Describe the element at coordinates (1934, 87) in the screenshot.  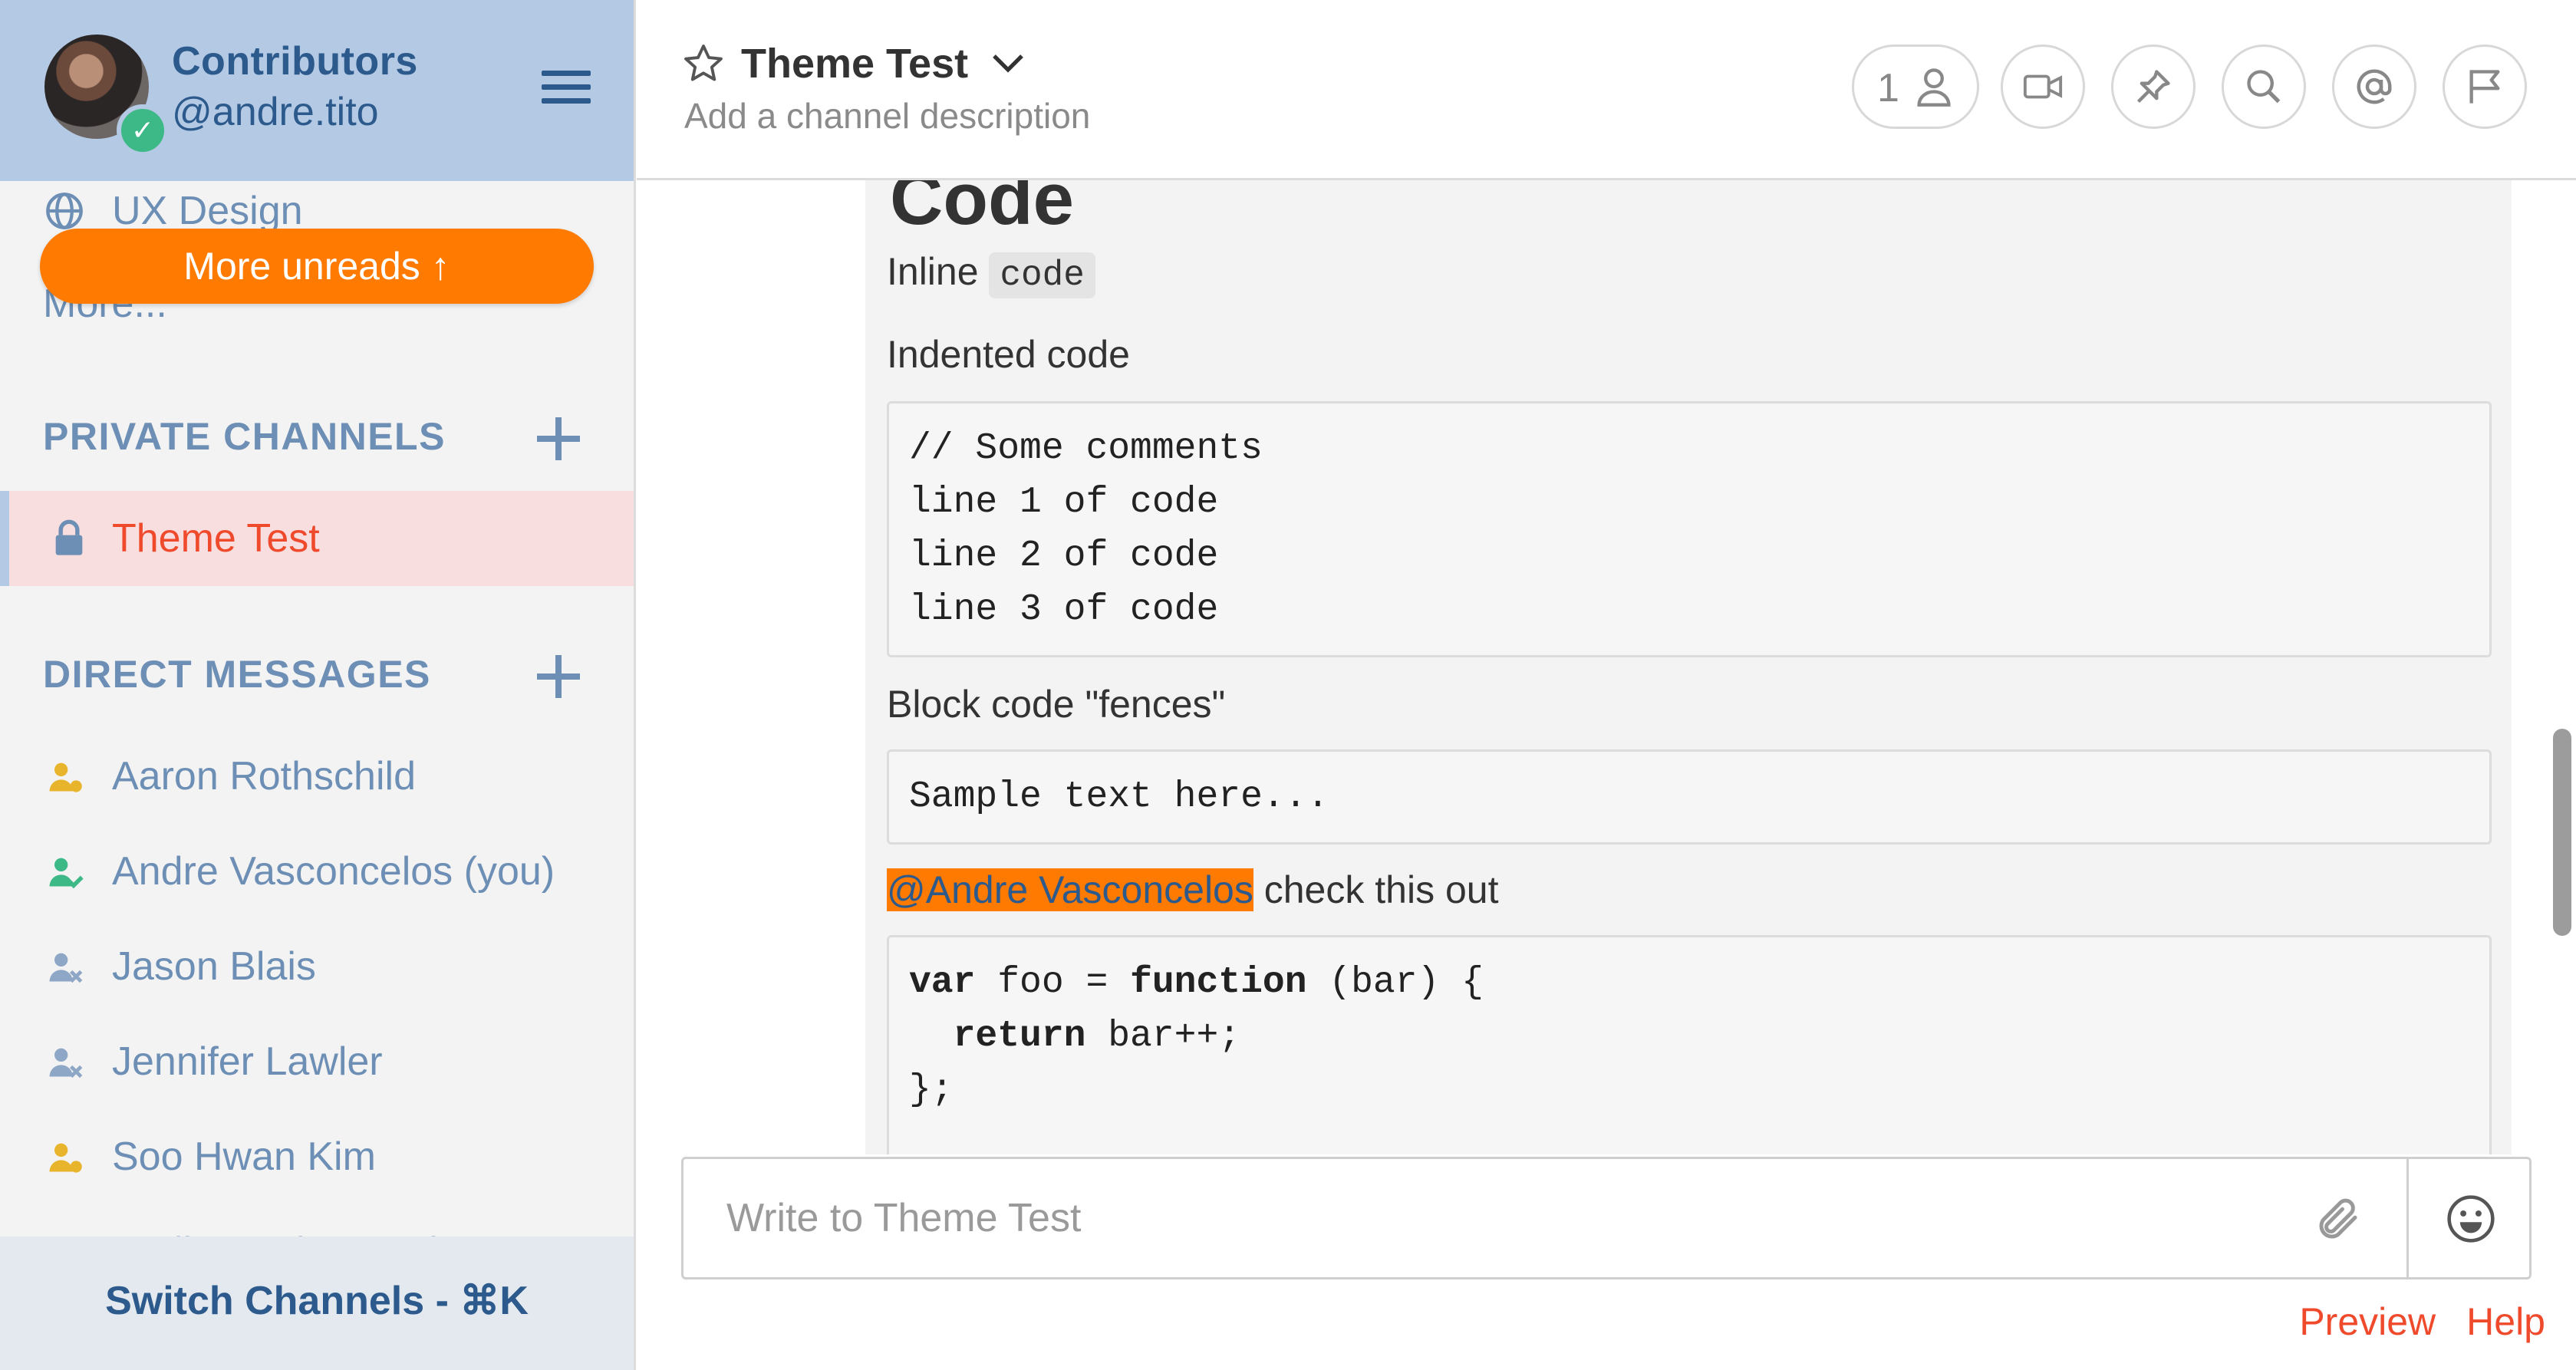
I see `member-icon` at that location.